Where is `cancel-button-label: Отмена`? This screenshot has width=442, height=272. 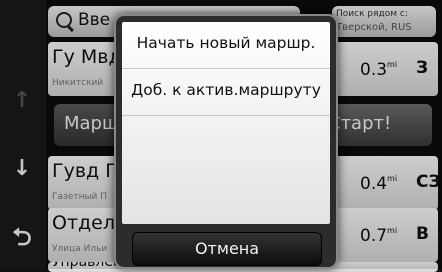 cancel-button-label: Отмена is located at coordinates (227, 248).